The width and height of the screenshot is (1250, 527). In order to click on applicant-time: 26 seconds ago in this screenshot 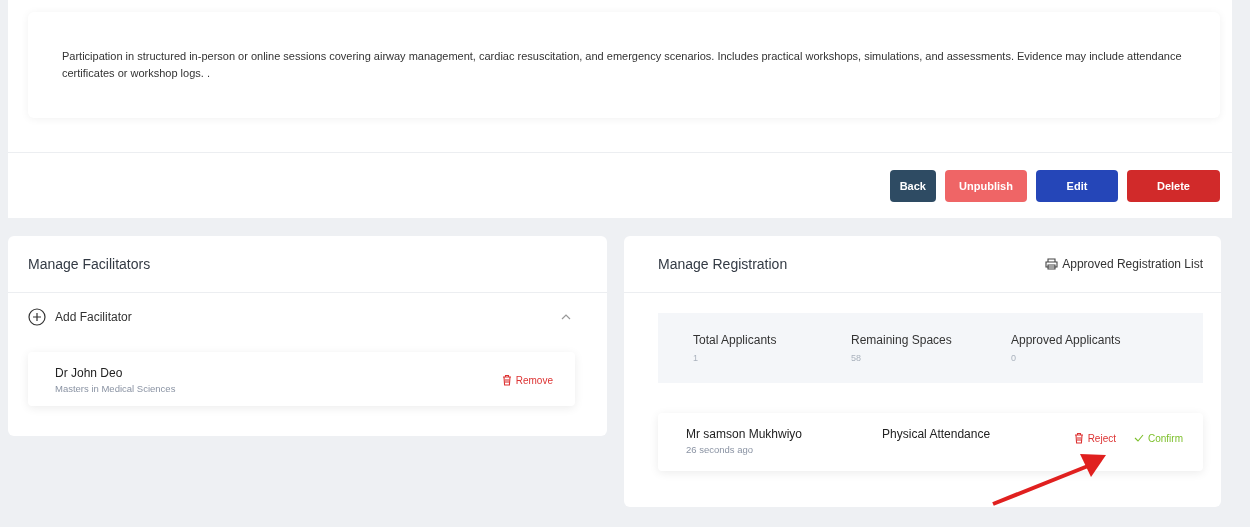, I will do `click(720, 449)`.